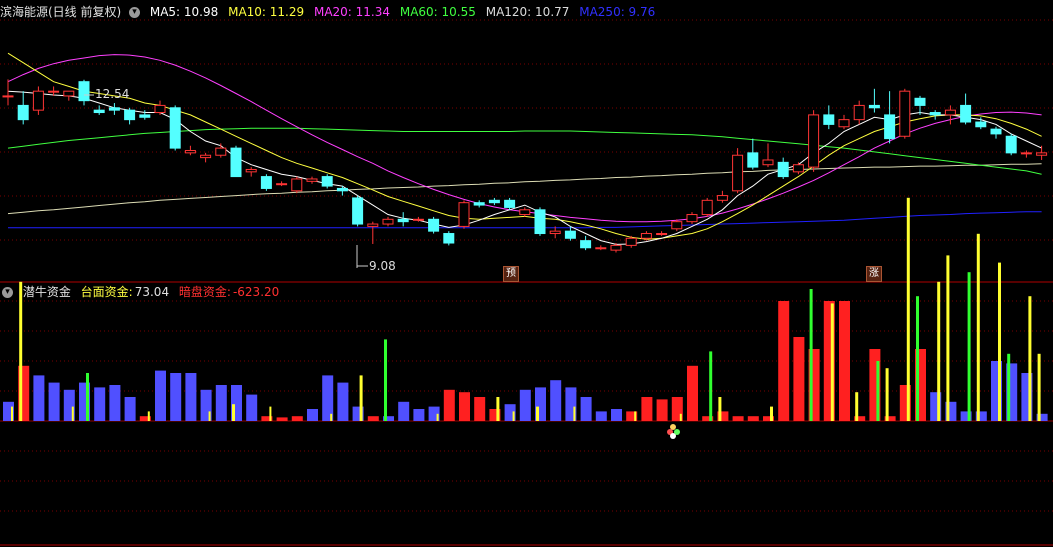 The height and width of the screenshot is (547, 1053). Describe the element at coordinates (204, 292) in the screenshot. I see `dark-fund-label: 暗盘资金:` at that location.